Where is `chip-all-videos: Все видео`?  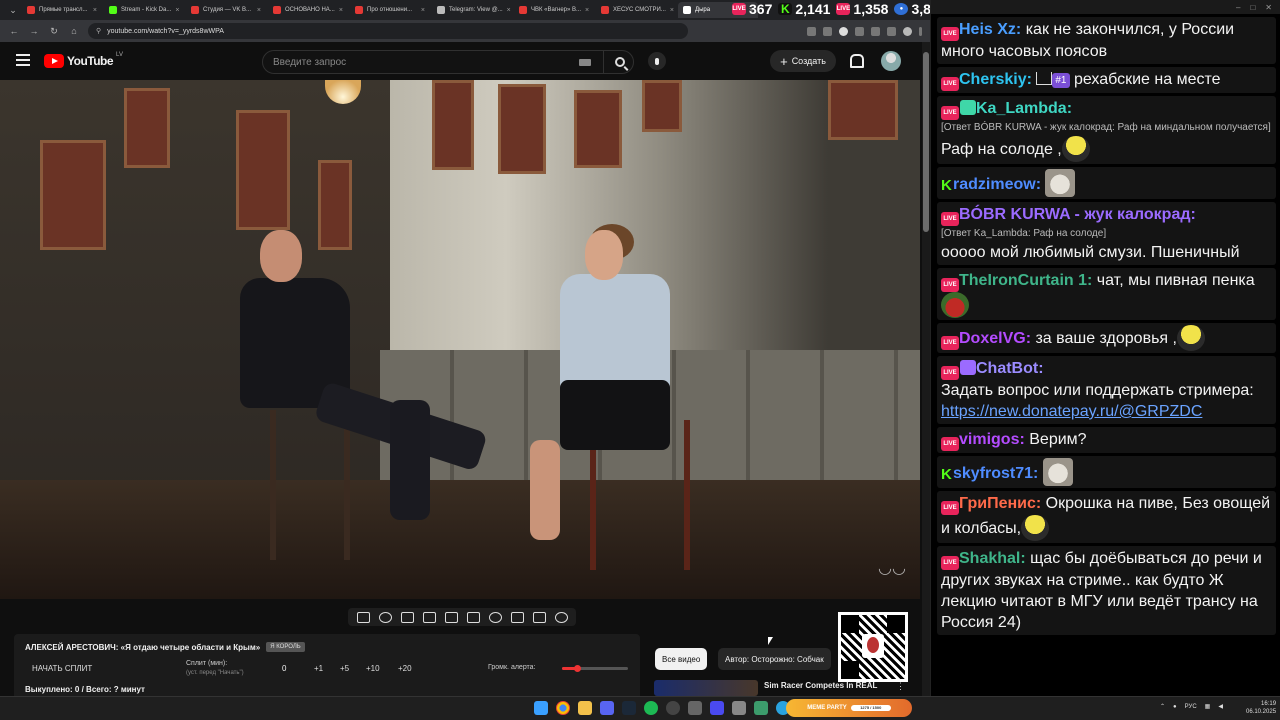
chip-all-videos: Все видео is located at coordinates (681, 659).